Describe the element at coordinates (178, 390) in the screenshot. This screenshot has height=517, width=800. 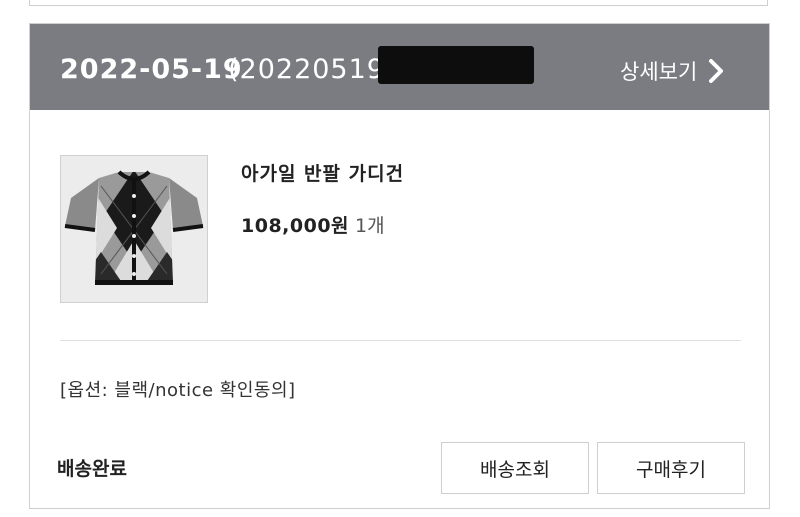
I see `product-option: [옵션: 블랙/notice 확인동의]` at that location.